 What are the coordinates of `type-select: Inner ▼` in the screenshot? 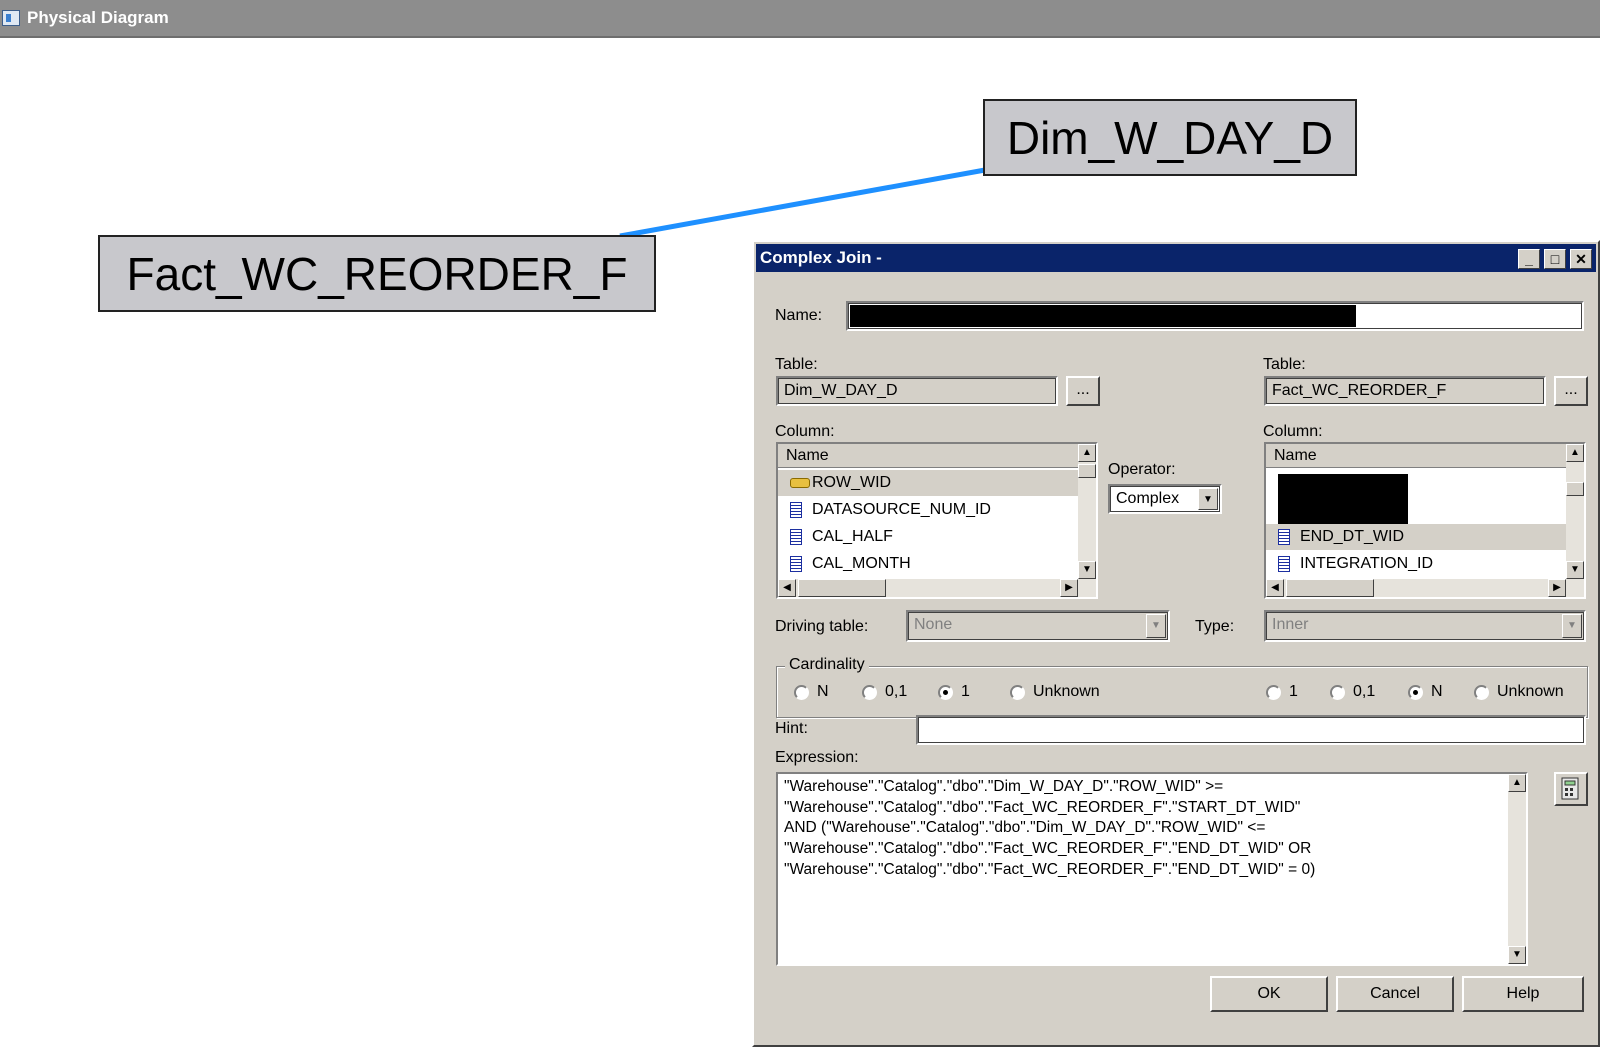 It's located at (1425, 626).